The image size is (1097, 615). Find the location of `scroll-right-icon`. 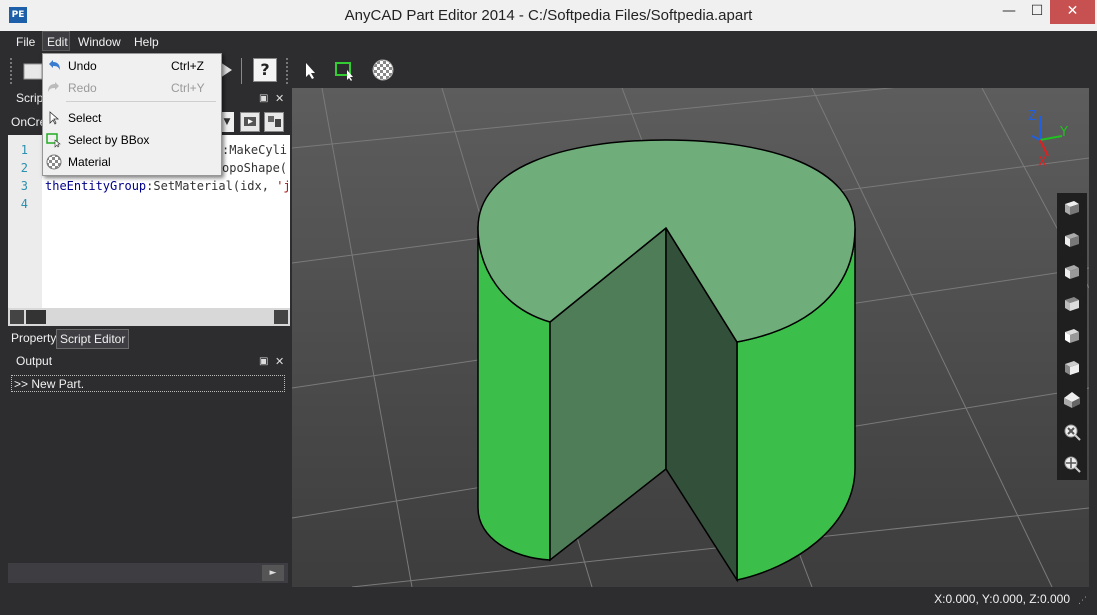

scroll-right-icon is located at coordinates (281, 317).